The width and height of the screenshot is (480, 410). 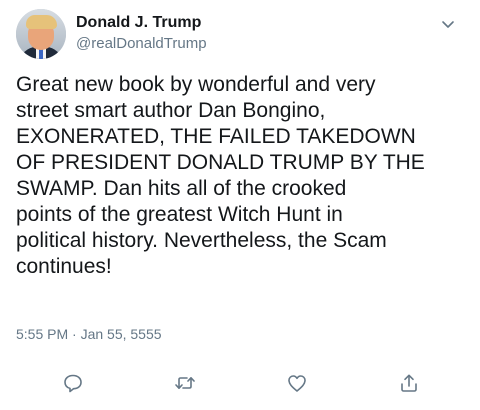 I want to click on chevron-down-icon, so click(x=448, y=24).